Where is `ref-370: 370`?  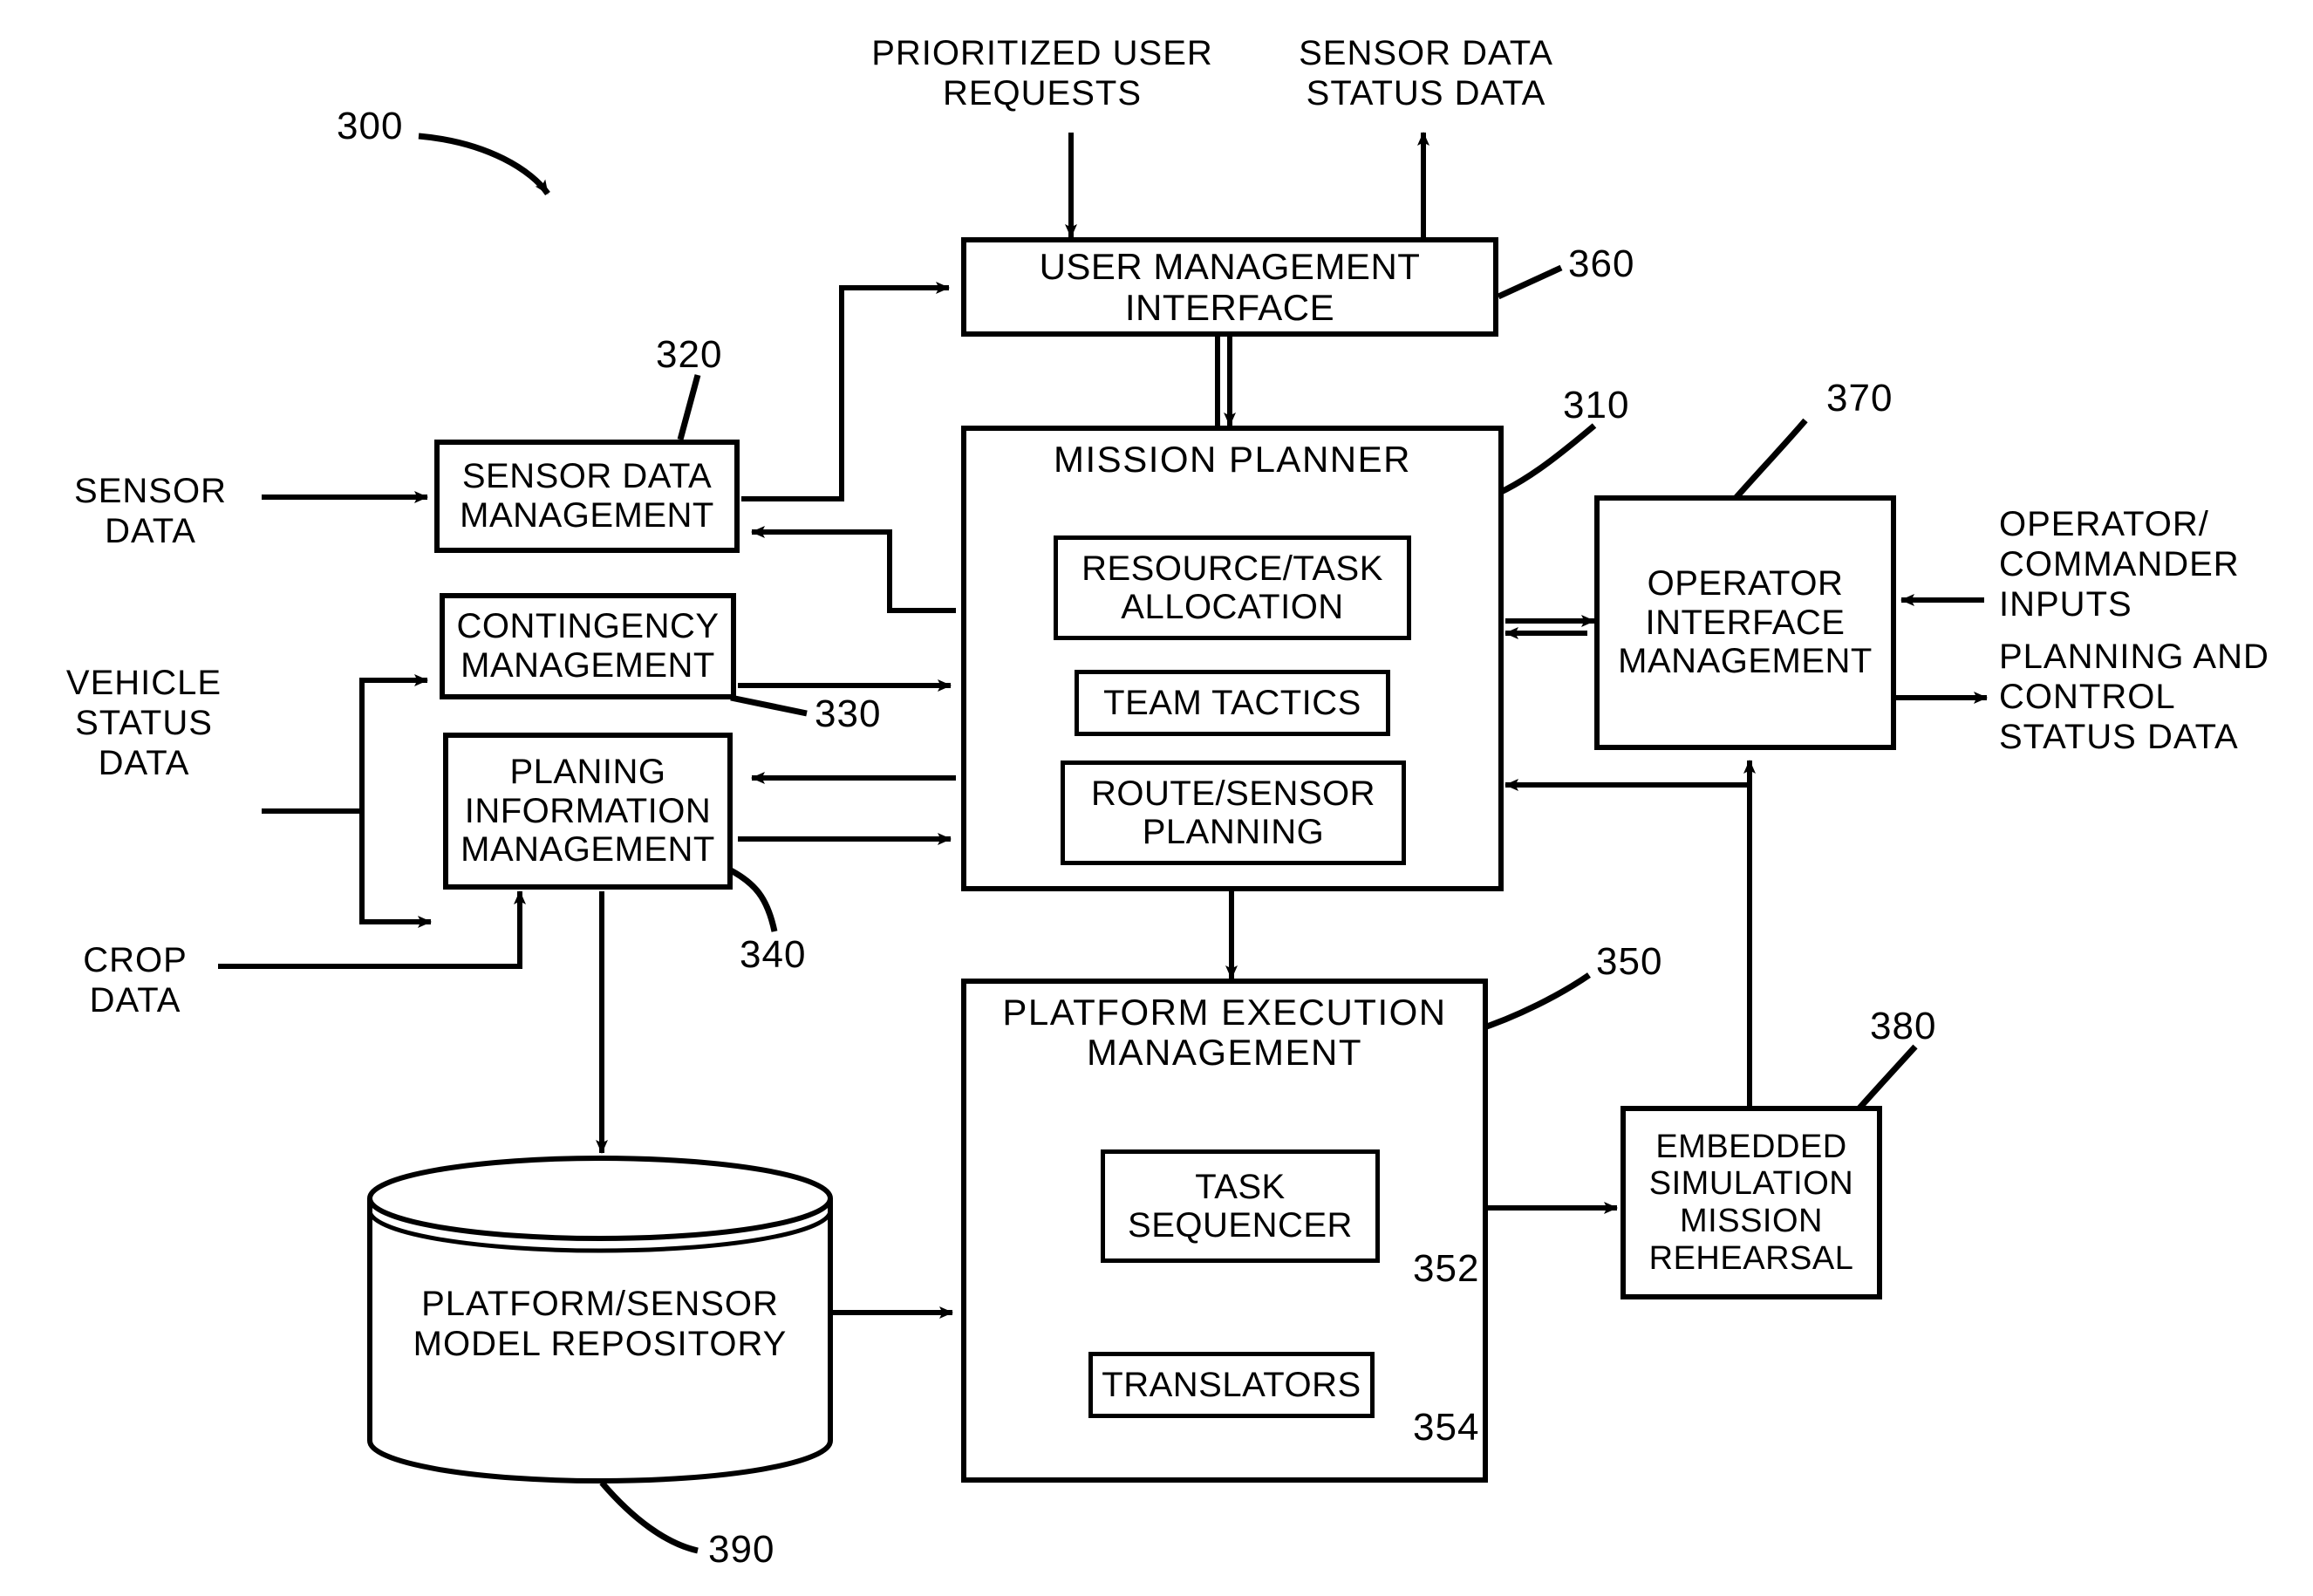
ref-370: 370 is located at coordinates (1859, 398).